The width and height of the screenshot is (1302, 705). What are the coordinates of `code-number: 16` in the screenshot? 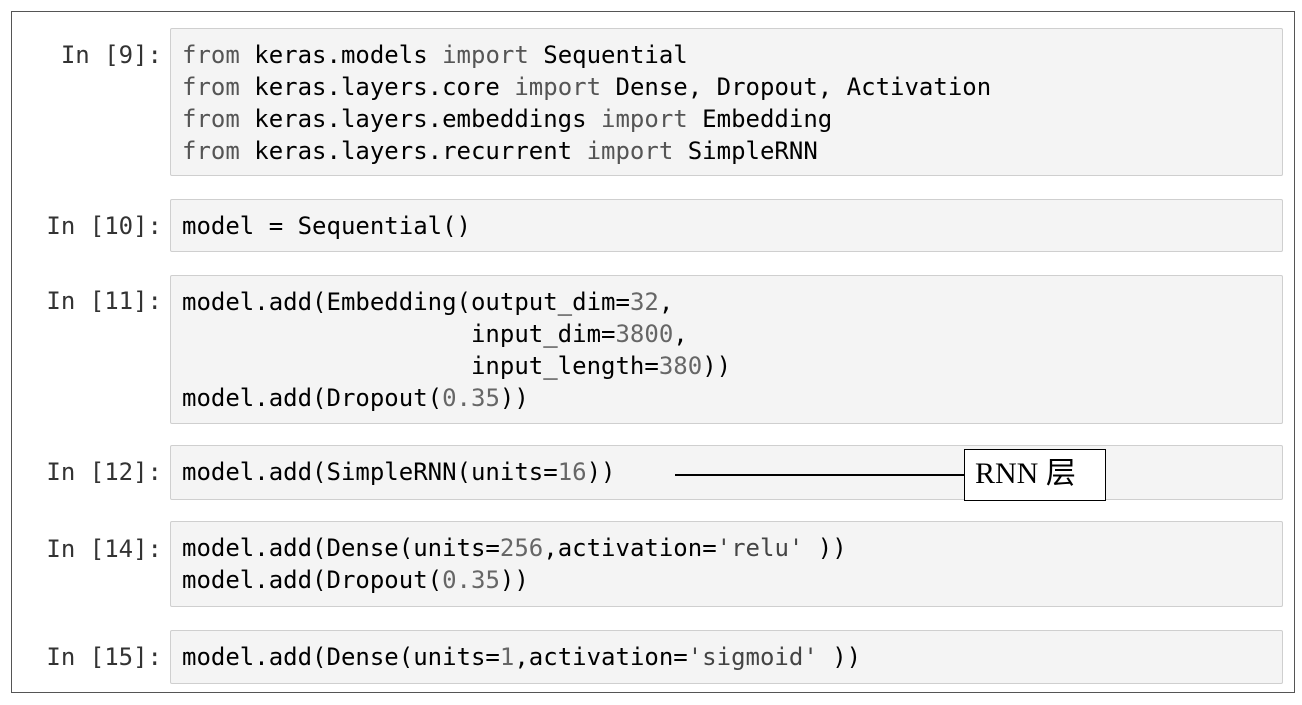 It's located at (572, 472).